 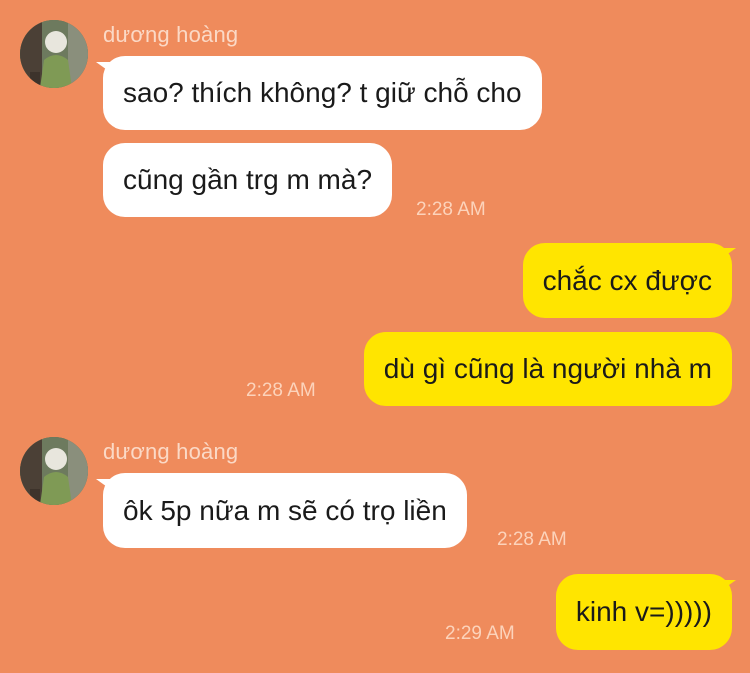 I want to click on message-timestamp: 2:29 AM, so click(x=480, y=633).